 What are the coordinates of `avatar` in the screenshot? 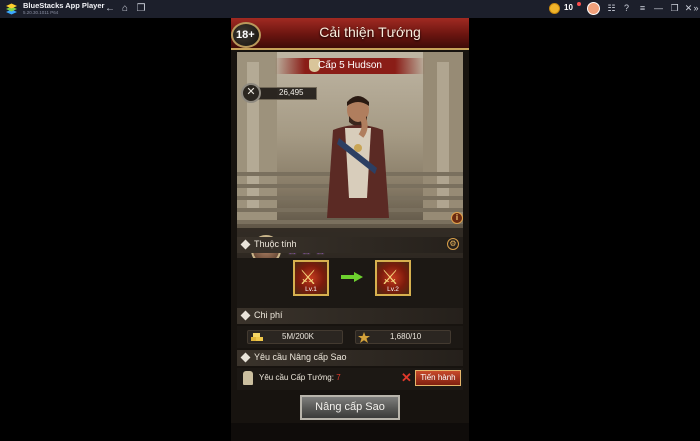 It's located at (593, 8).